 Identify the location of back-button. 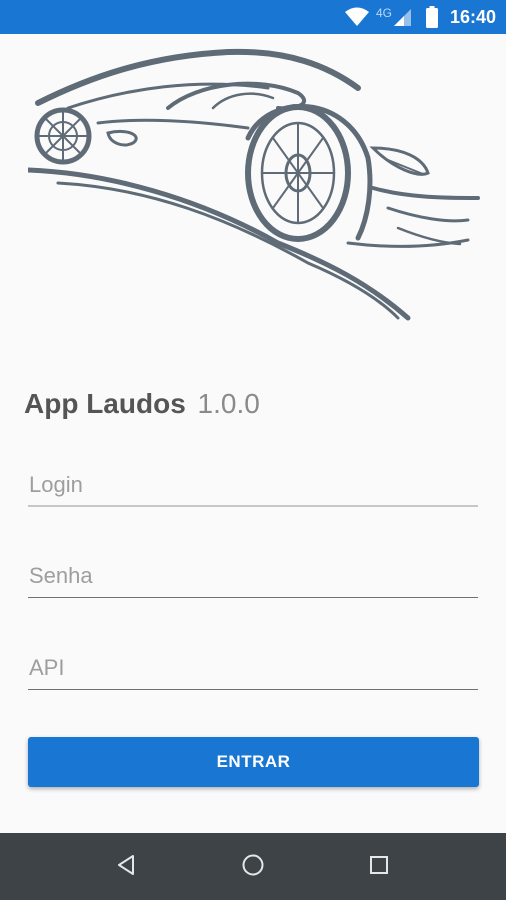
(126, 867).